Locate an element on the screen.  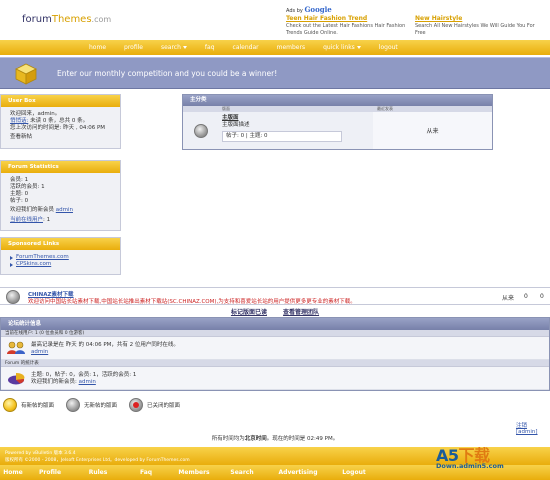
newest-member-line: 欢迎我们的新会员 admin is located at coordinates (60, 210).